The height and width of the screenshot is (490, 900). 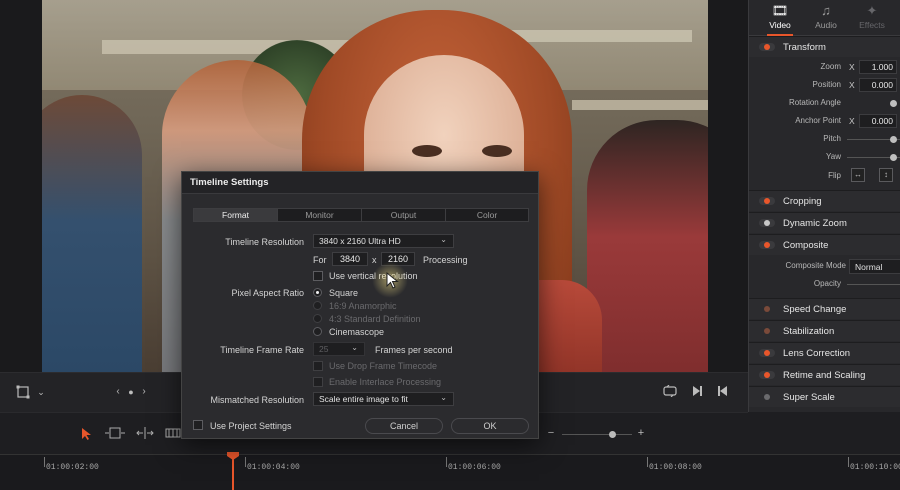 What do you see at coordinates (848, 462) in the screenshot?
I see `ruler-tick` at bounding box center [848, 462].